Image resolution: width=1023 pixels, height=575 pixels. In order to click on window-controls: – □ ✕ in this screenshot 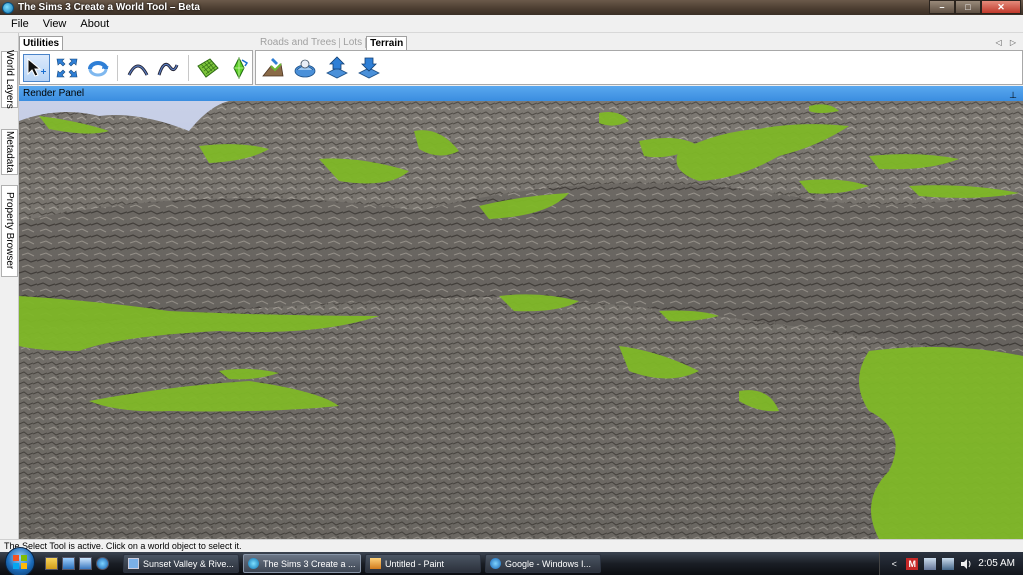, I will do `click(975, 7)`.